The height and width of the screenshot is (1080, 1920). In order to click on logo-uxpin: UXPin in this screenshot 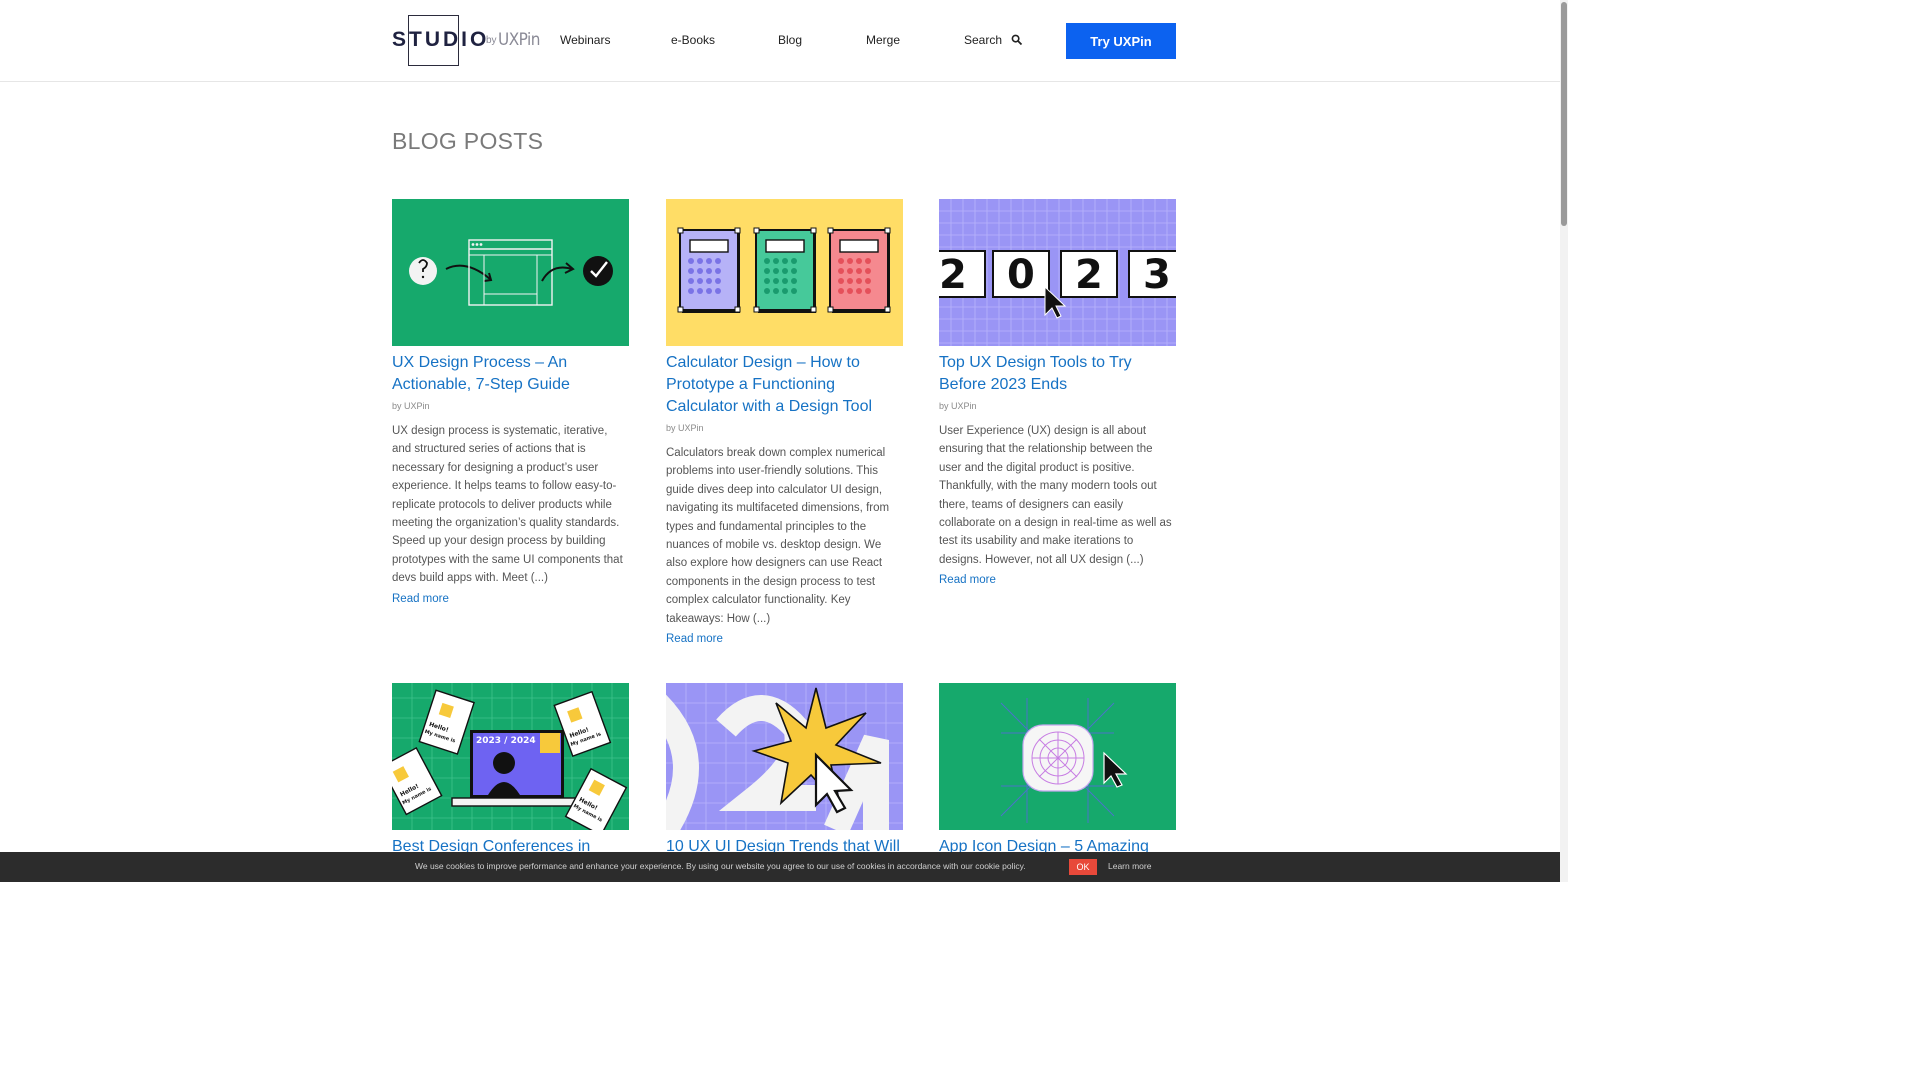, I will do `click(519, 40)`.